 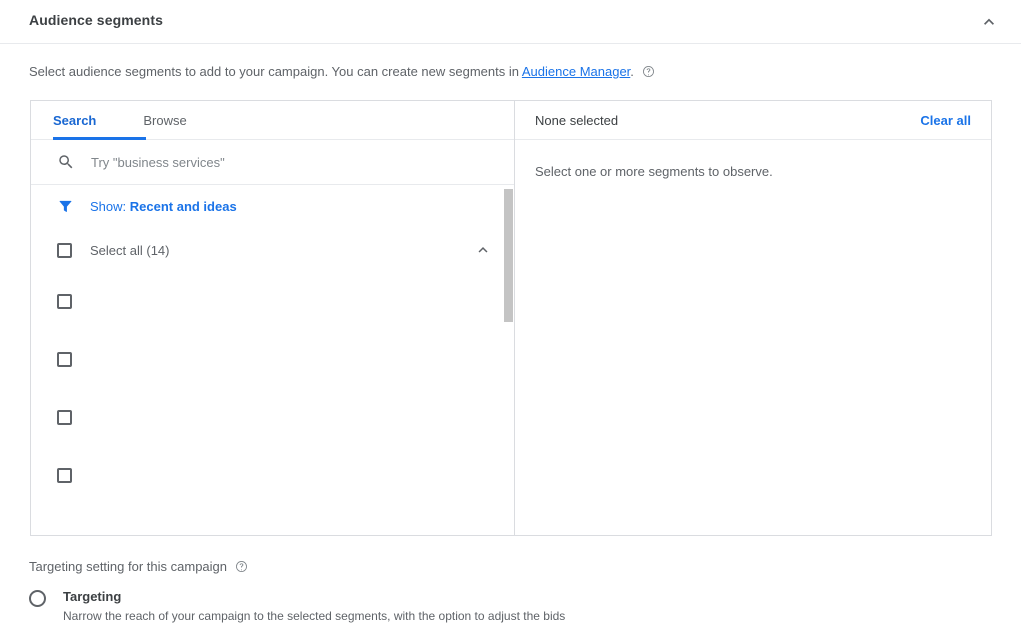 I want to click on tab-browse-label: Browse, so click(x=165, y=120).